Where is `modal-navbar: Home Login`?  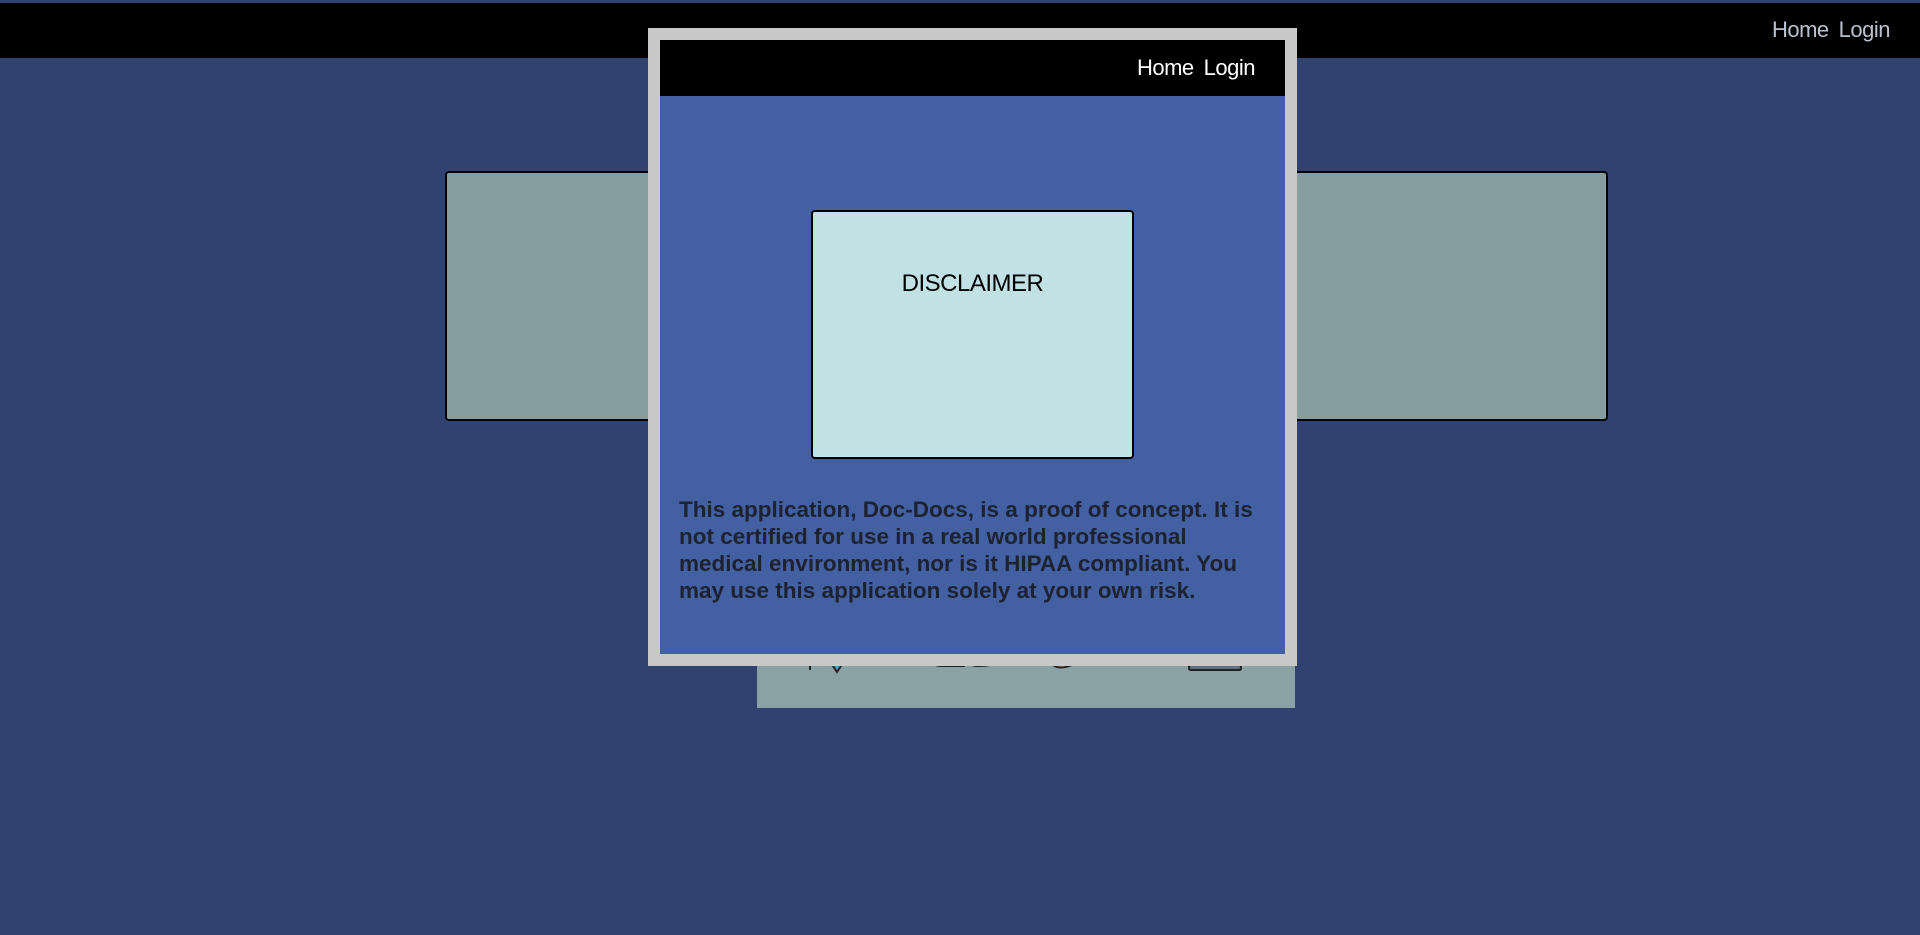 modal-navbar: Home Login is located at coordinates (972, 68).